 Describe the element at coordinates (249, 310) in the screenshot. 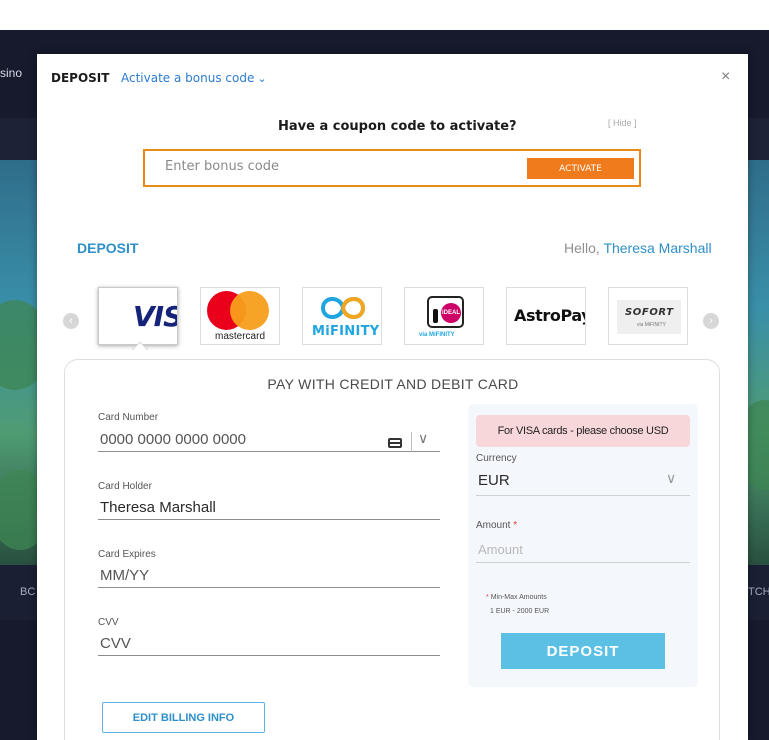

I see `mastercard-logo` at that location.